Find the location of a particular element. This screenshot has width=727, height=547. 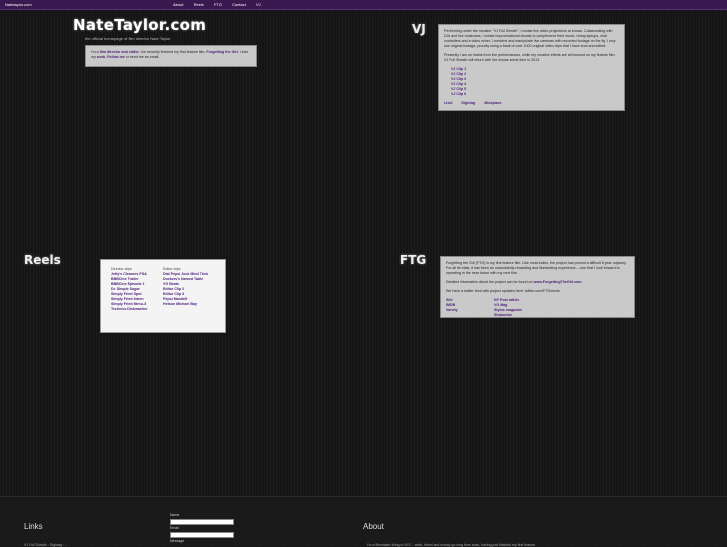

nav-reels: Reels is located at coordinates (199, 4).